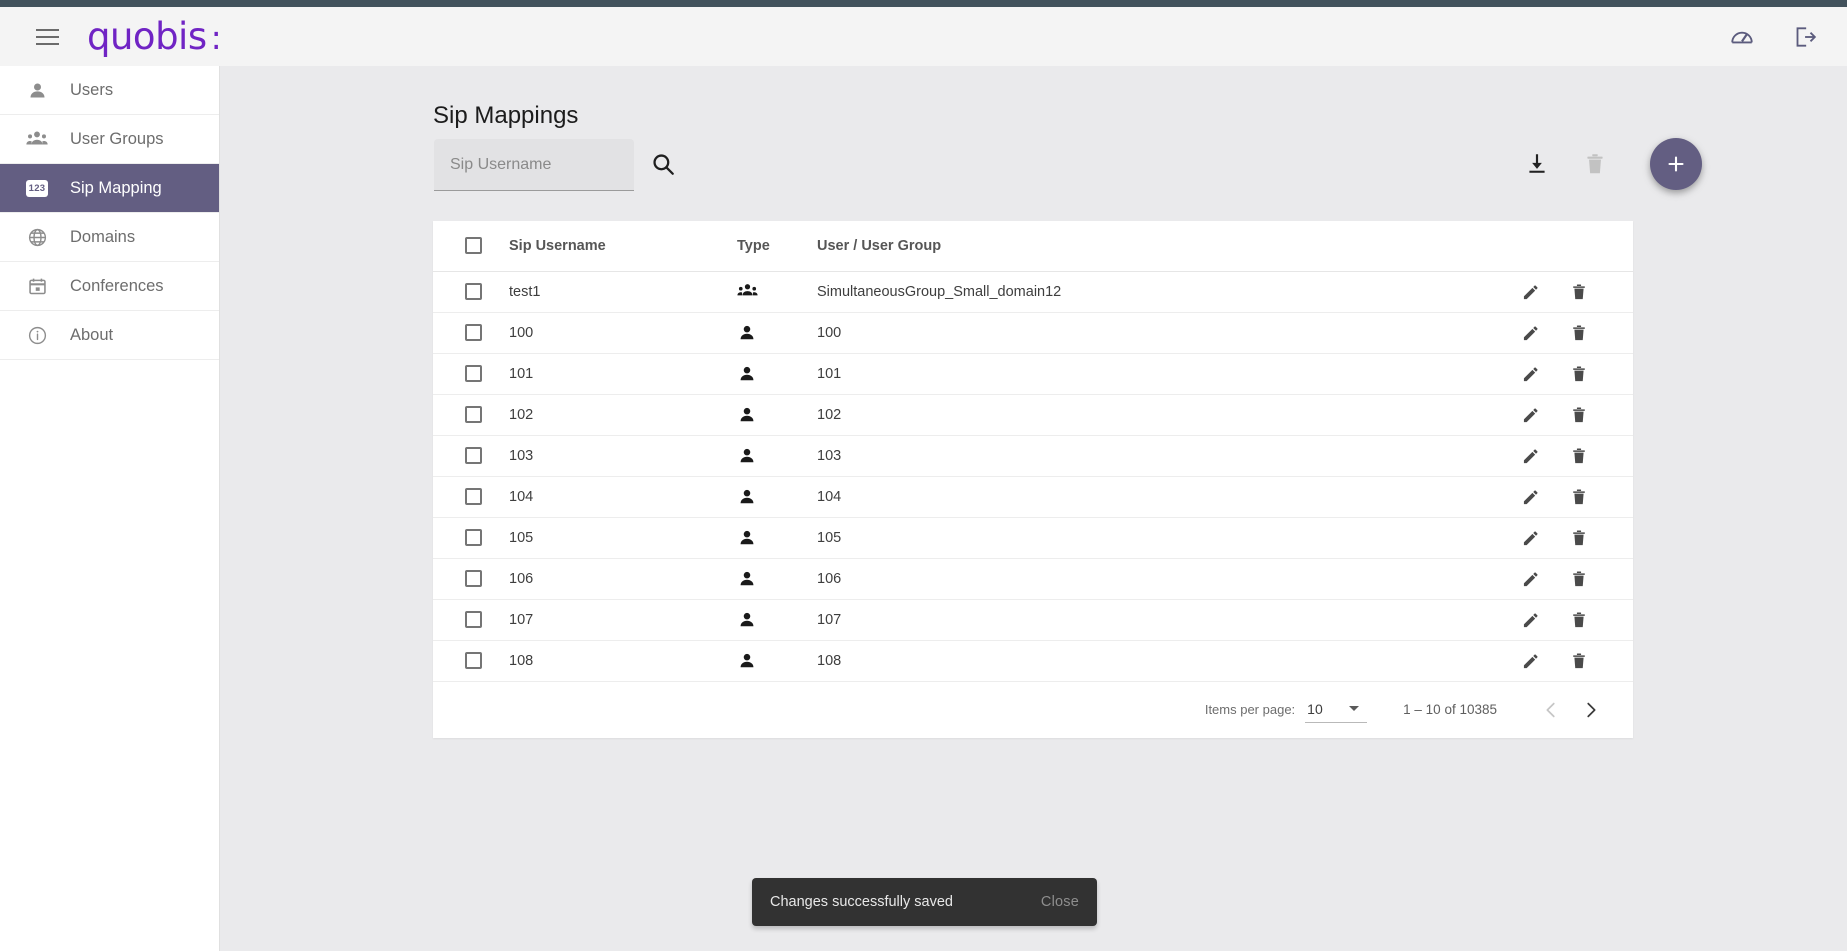  What do you see at coordinates (1804, 37) in the screenshot?
I see `logout-icon` at bounding box center [1804, 37].